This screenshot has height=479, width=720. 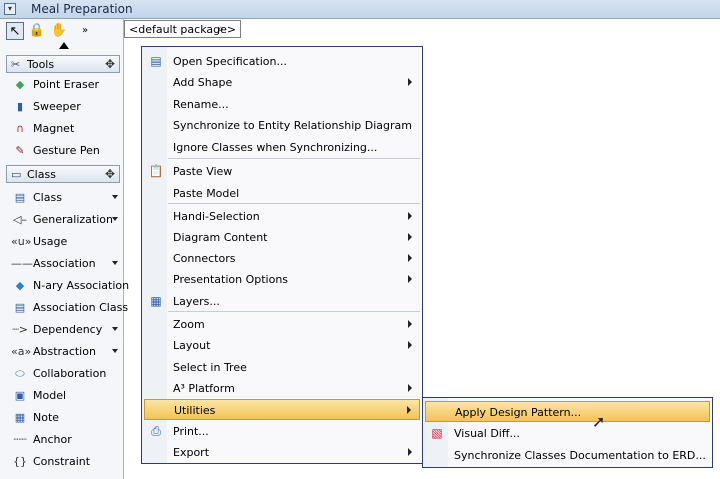 I want to click on palette-toolstrip: ↖ 🔒 ✋ », so click(x=62, y=37).